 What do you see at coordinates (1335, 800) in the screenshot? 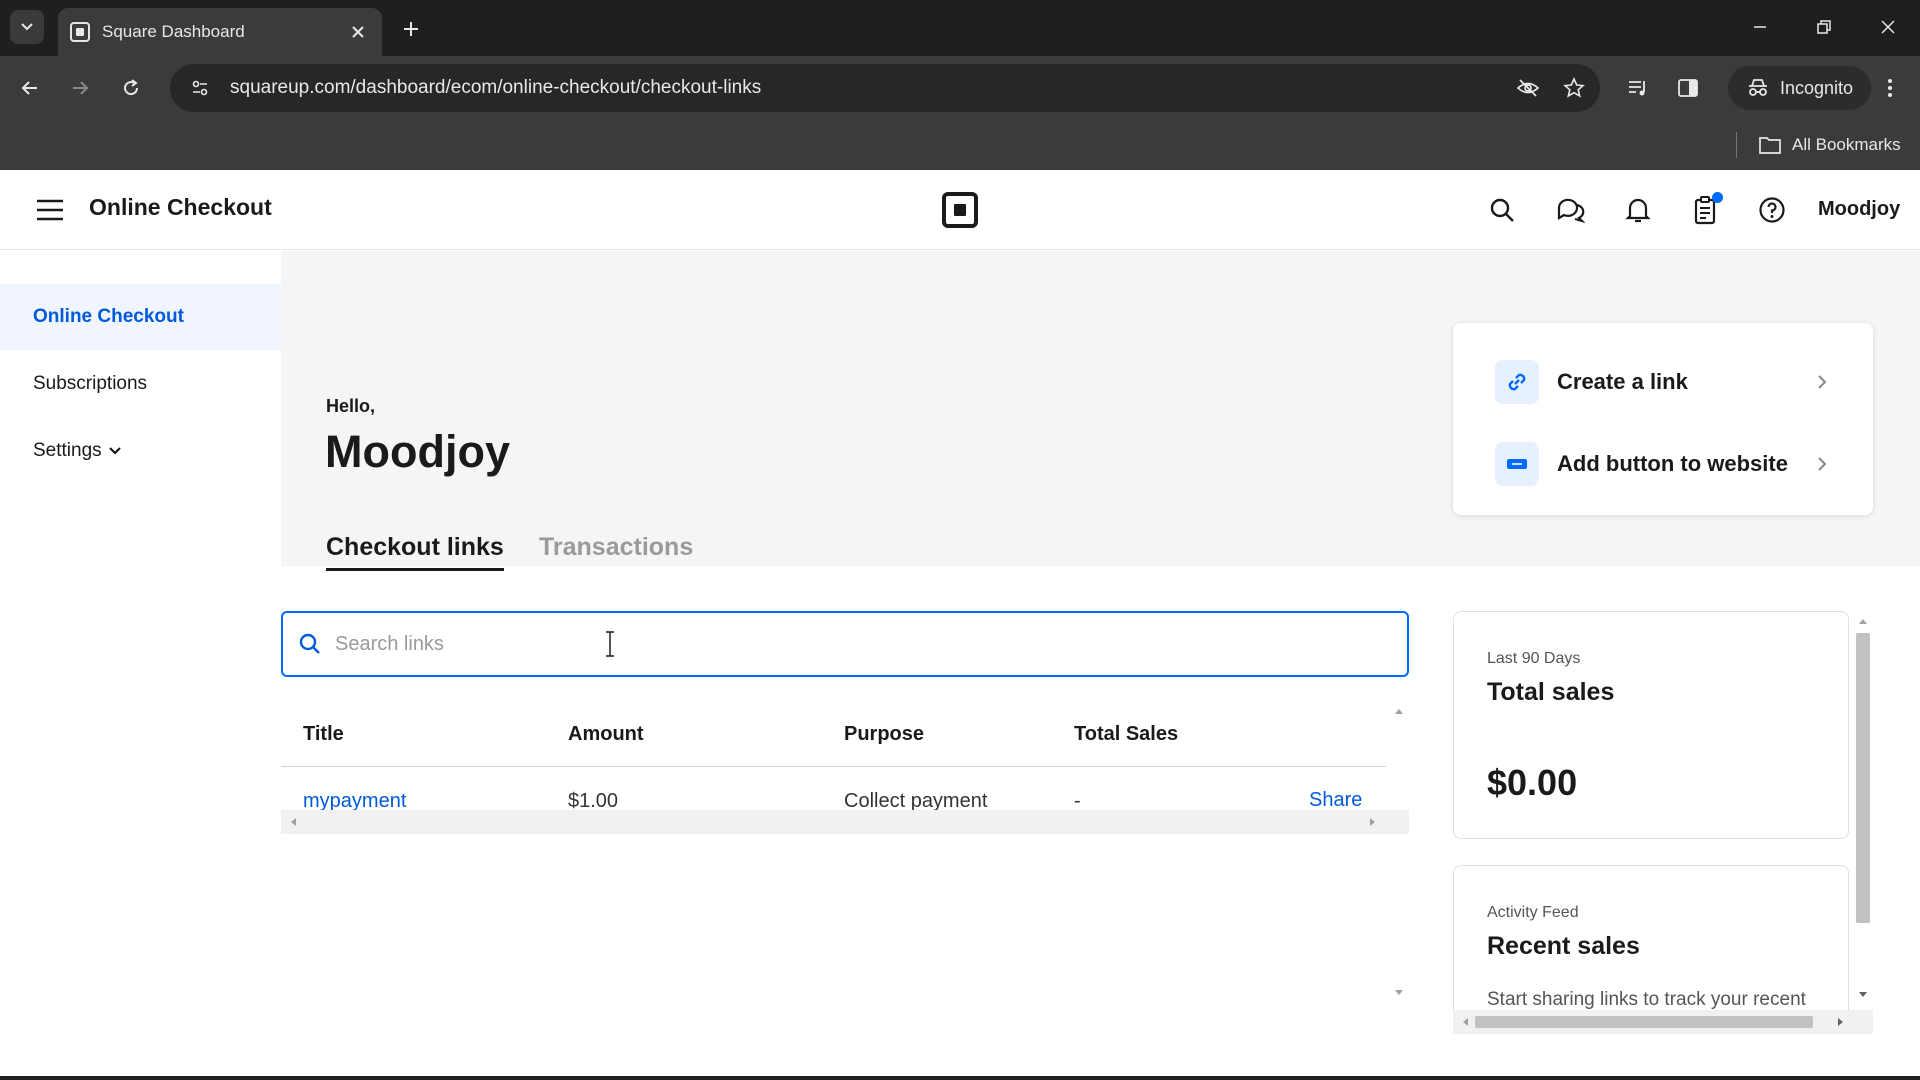
I see `share-link-button: Share` at bounding box center [1335, 800].